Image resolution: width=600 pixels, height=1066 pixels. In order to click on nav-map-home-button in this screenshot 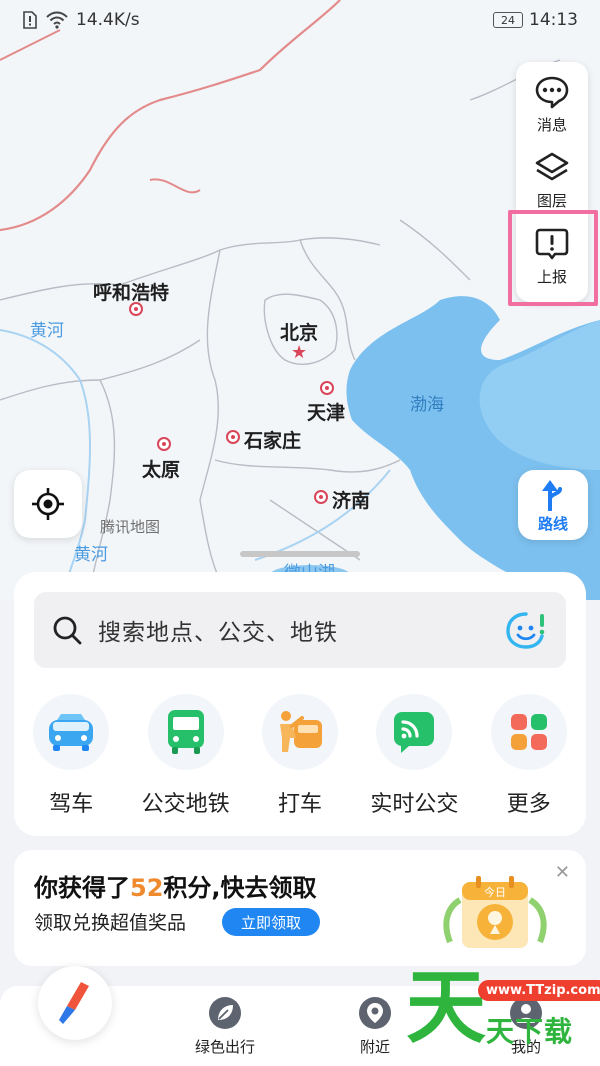, I will do `click(75, 1003)`.